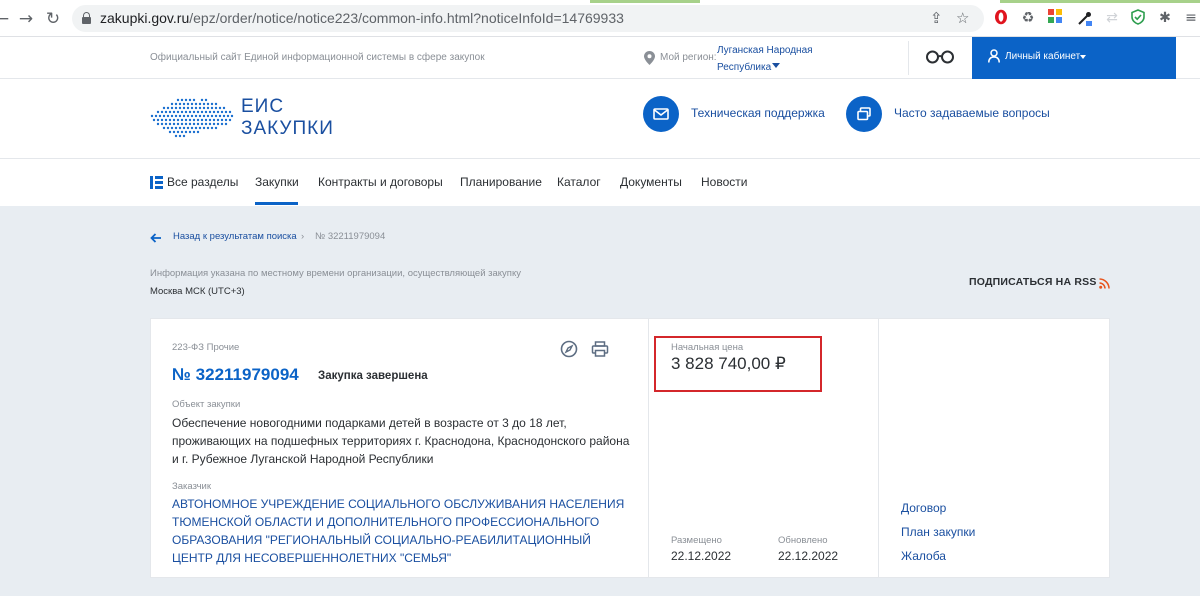  What do you see at coordinates (156, 182) in the screenshot?
I see `all-sections-icon` at bounding box center [156, 182].